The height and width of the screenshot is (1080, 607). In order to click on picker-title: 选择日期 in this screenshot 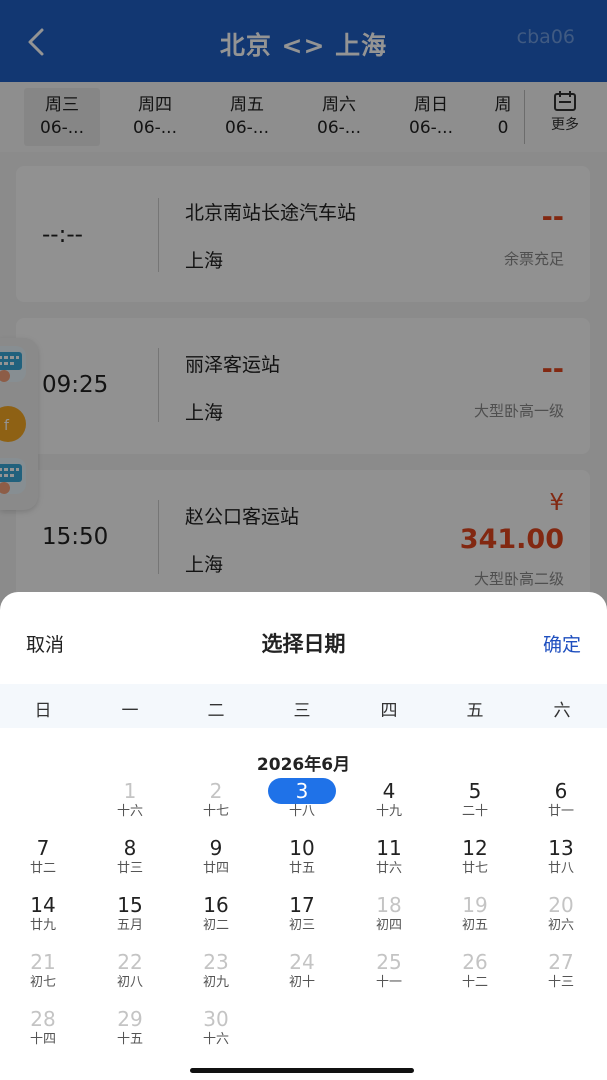, I will do `click(303, 644)`.